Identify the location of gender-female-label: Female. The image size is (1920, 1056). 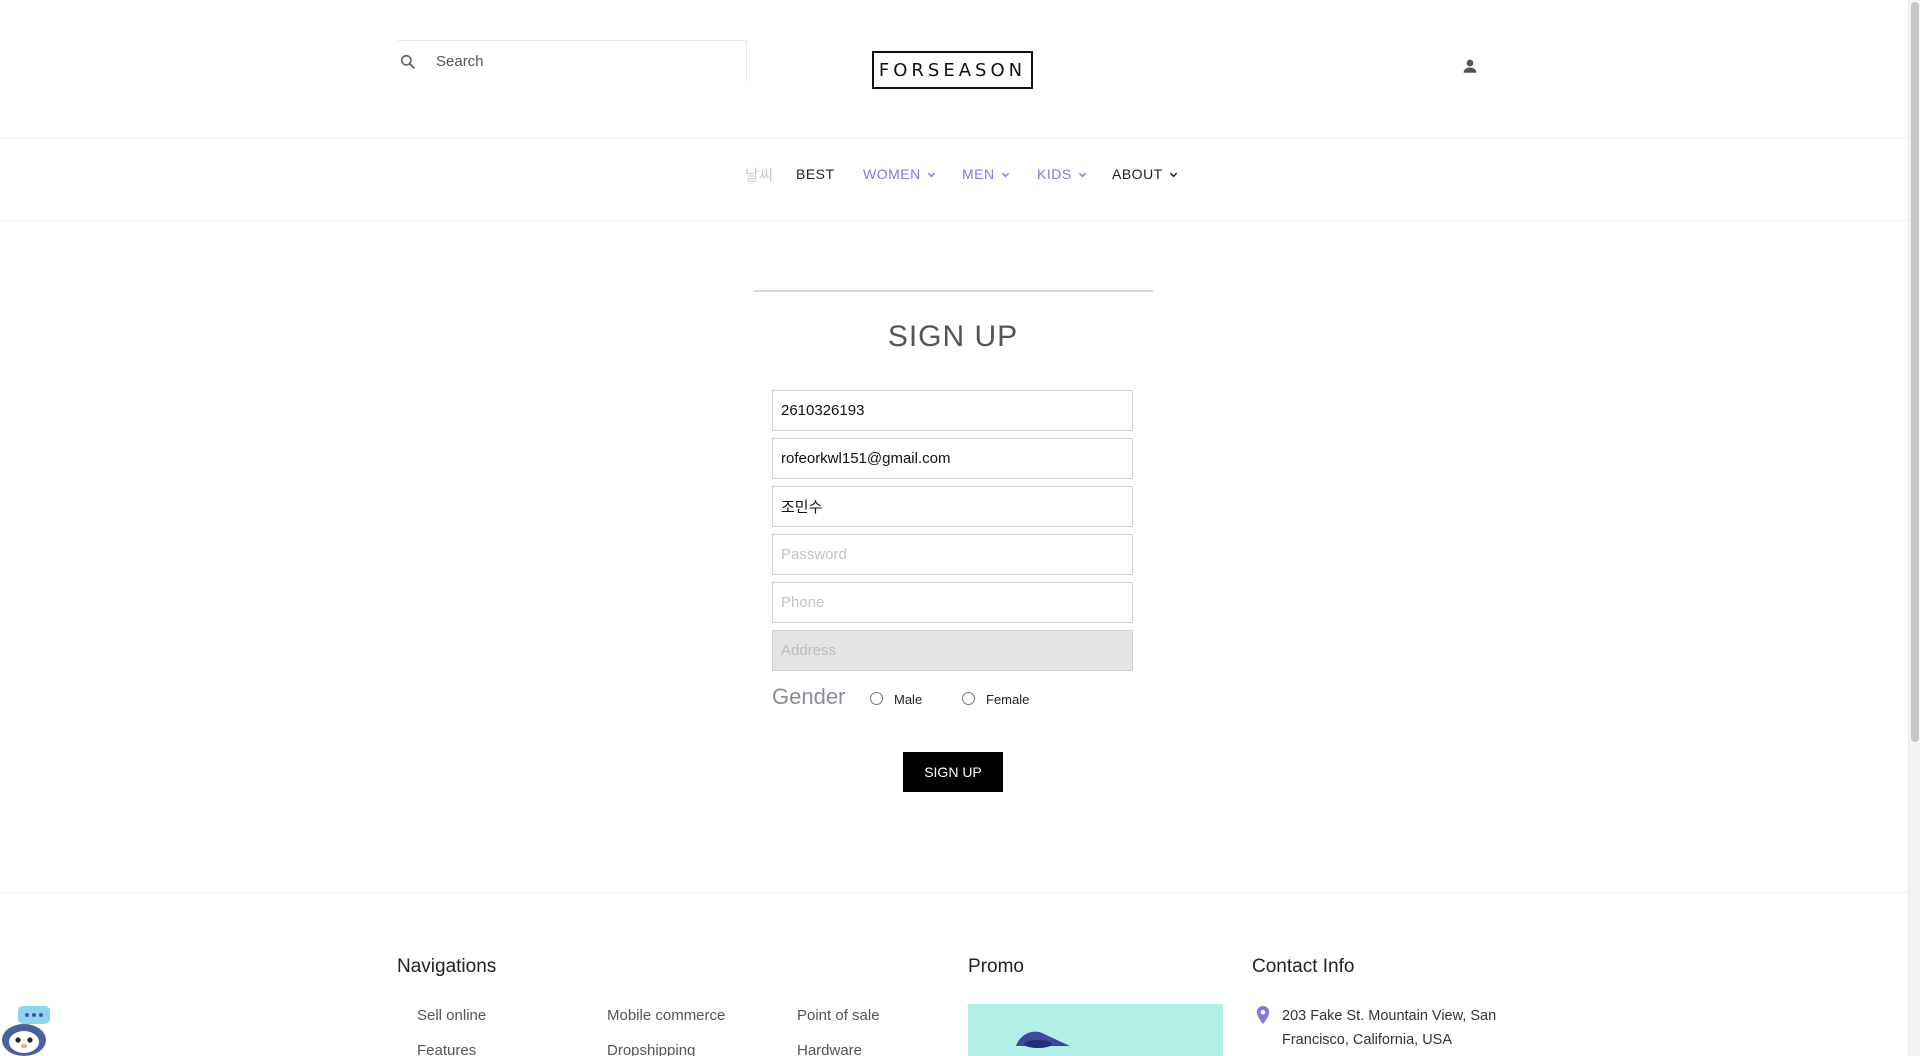
(1008, 699).